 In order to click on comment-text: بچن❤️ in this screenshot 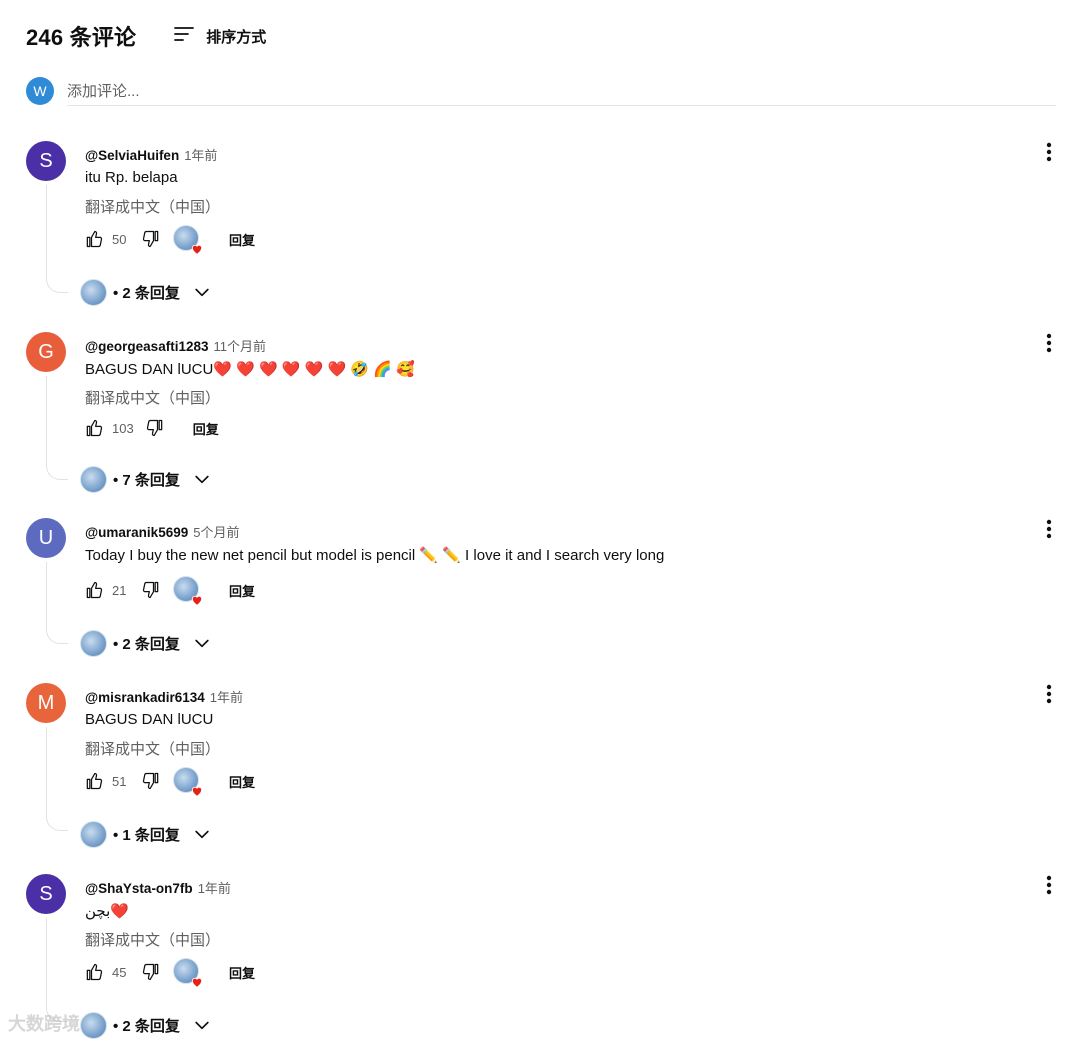, I will do `click(107, 911)`.